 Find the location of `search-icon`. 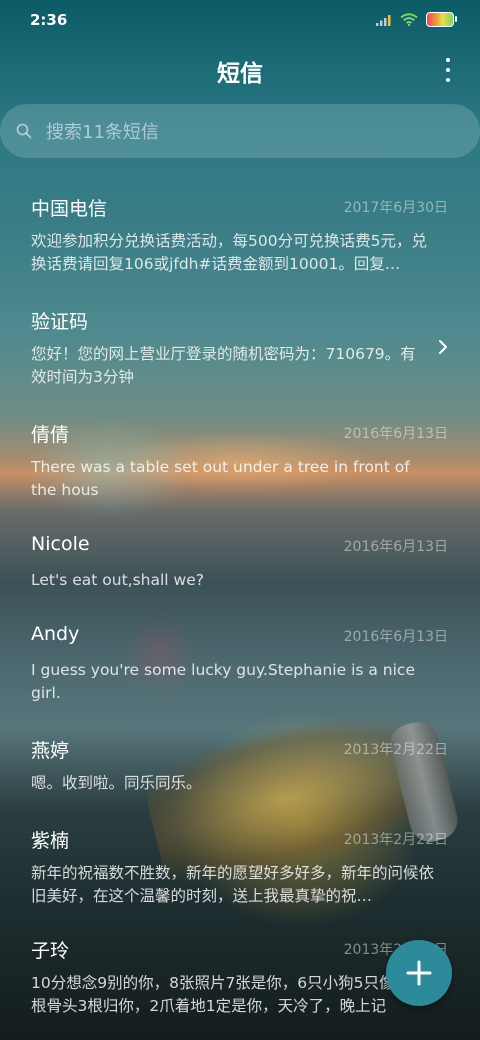

search-icon is located at coordinates (24, 131).